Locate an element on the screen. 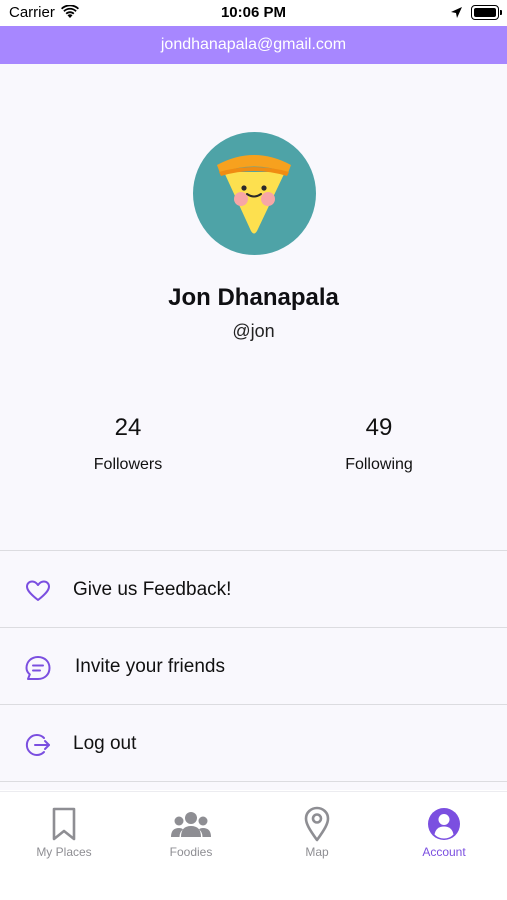 The image size is (507, 900). avatar is located at coordinates (254, 193).